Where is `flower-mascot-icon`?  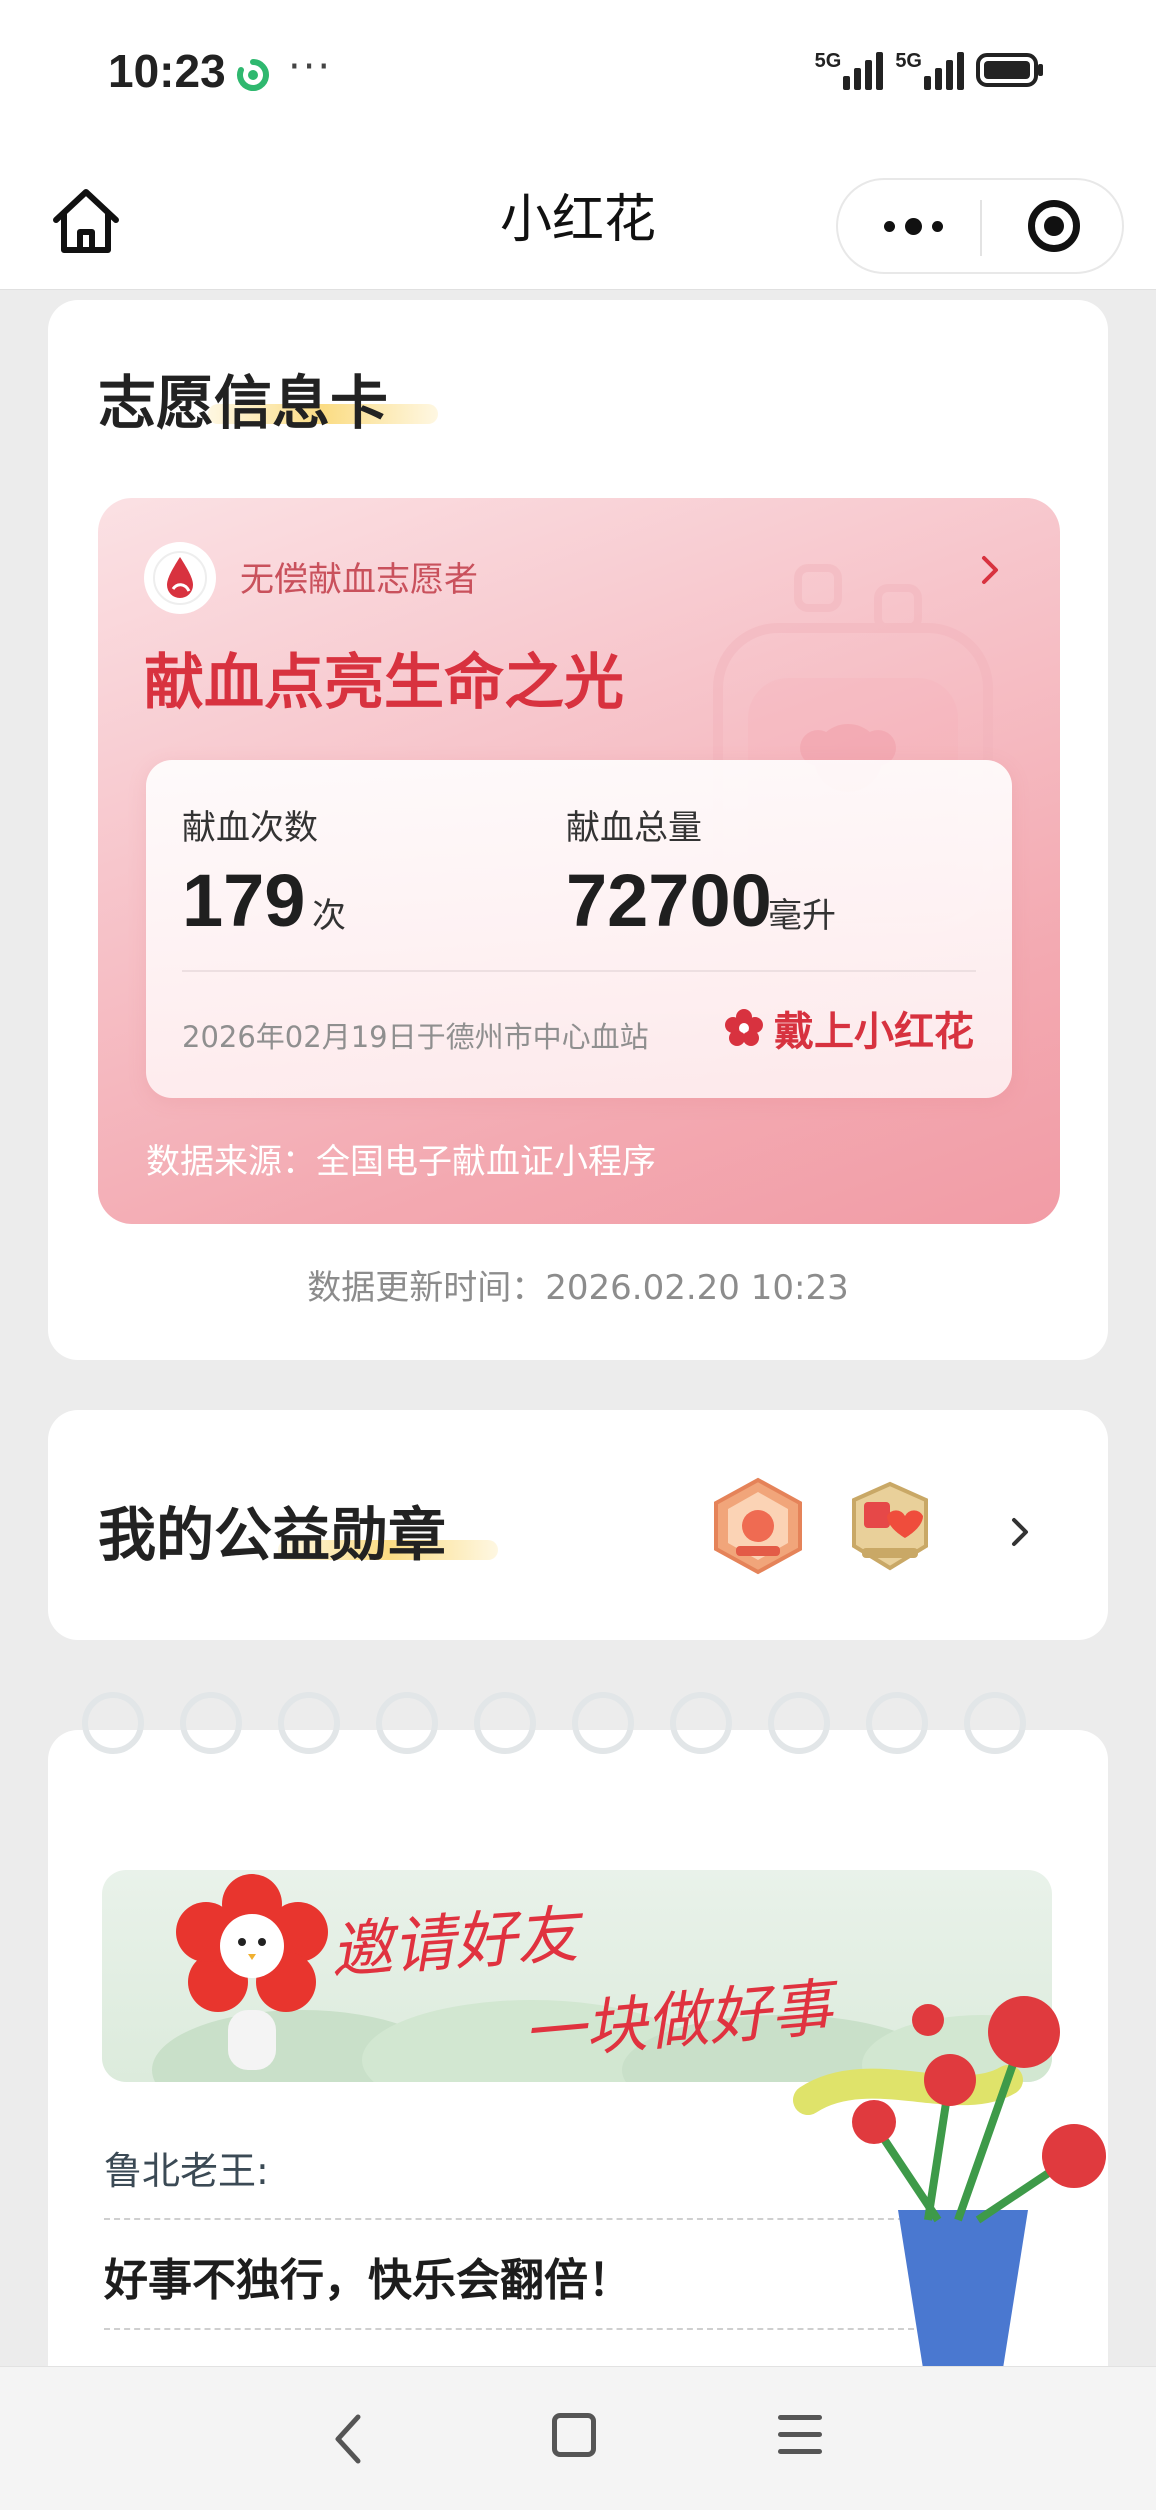
flower-mascot-icon is located at coordinates (252, 1972).